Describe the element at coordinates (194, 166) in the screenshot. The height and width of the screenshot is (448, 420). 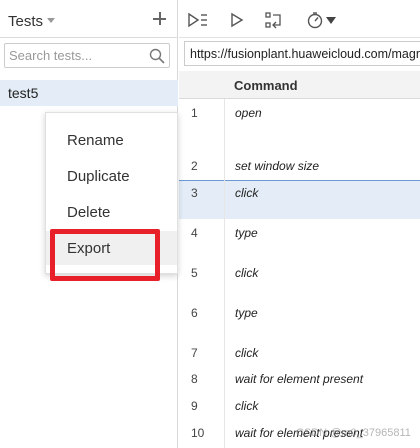
I see `row-number: 2` at that location.